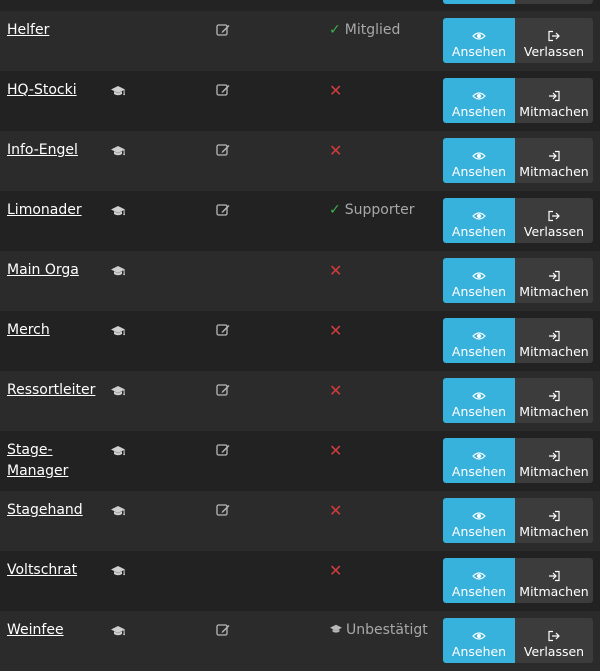 This screenshot has height=671, width=600. I want to click on previous-row-fragment, so click(300, 5).